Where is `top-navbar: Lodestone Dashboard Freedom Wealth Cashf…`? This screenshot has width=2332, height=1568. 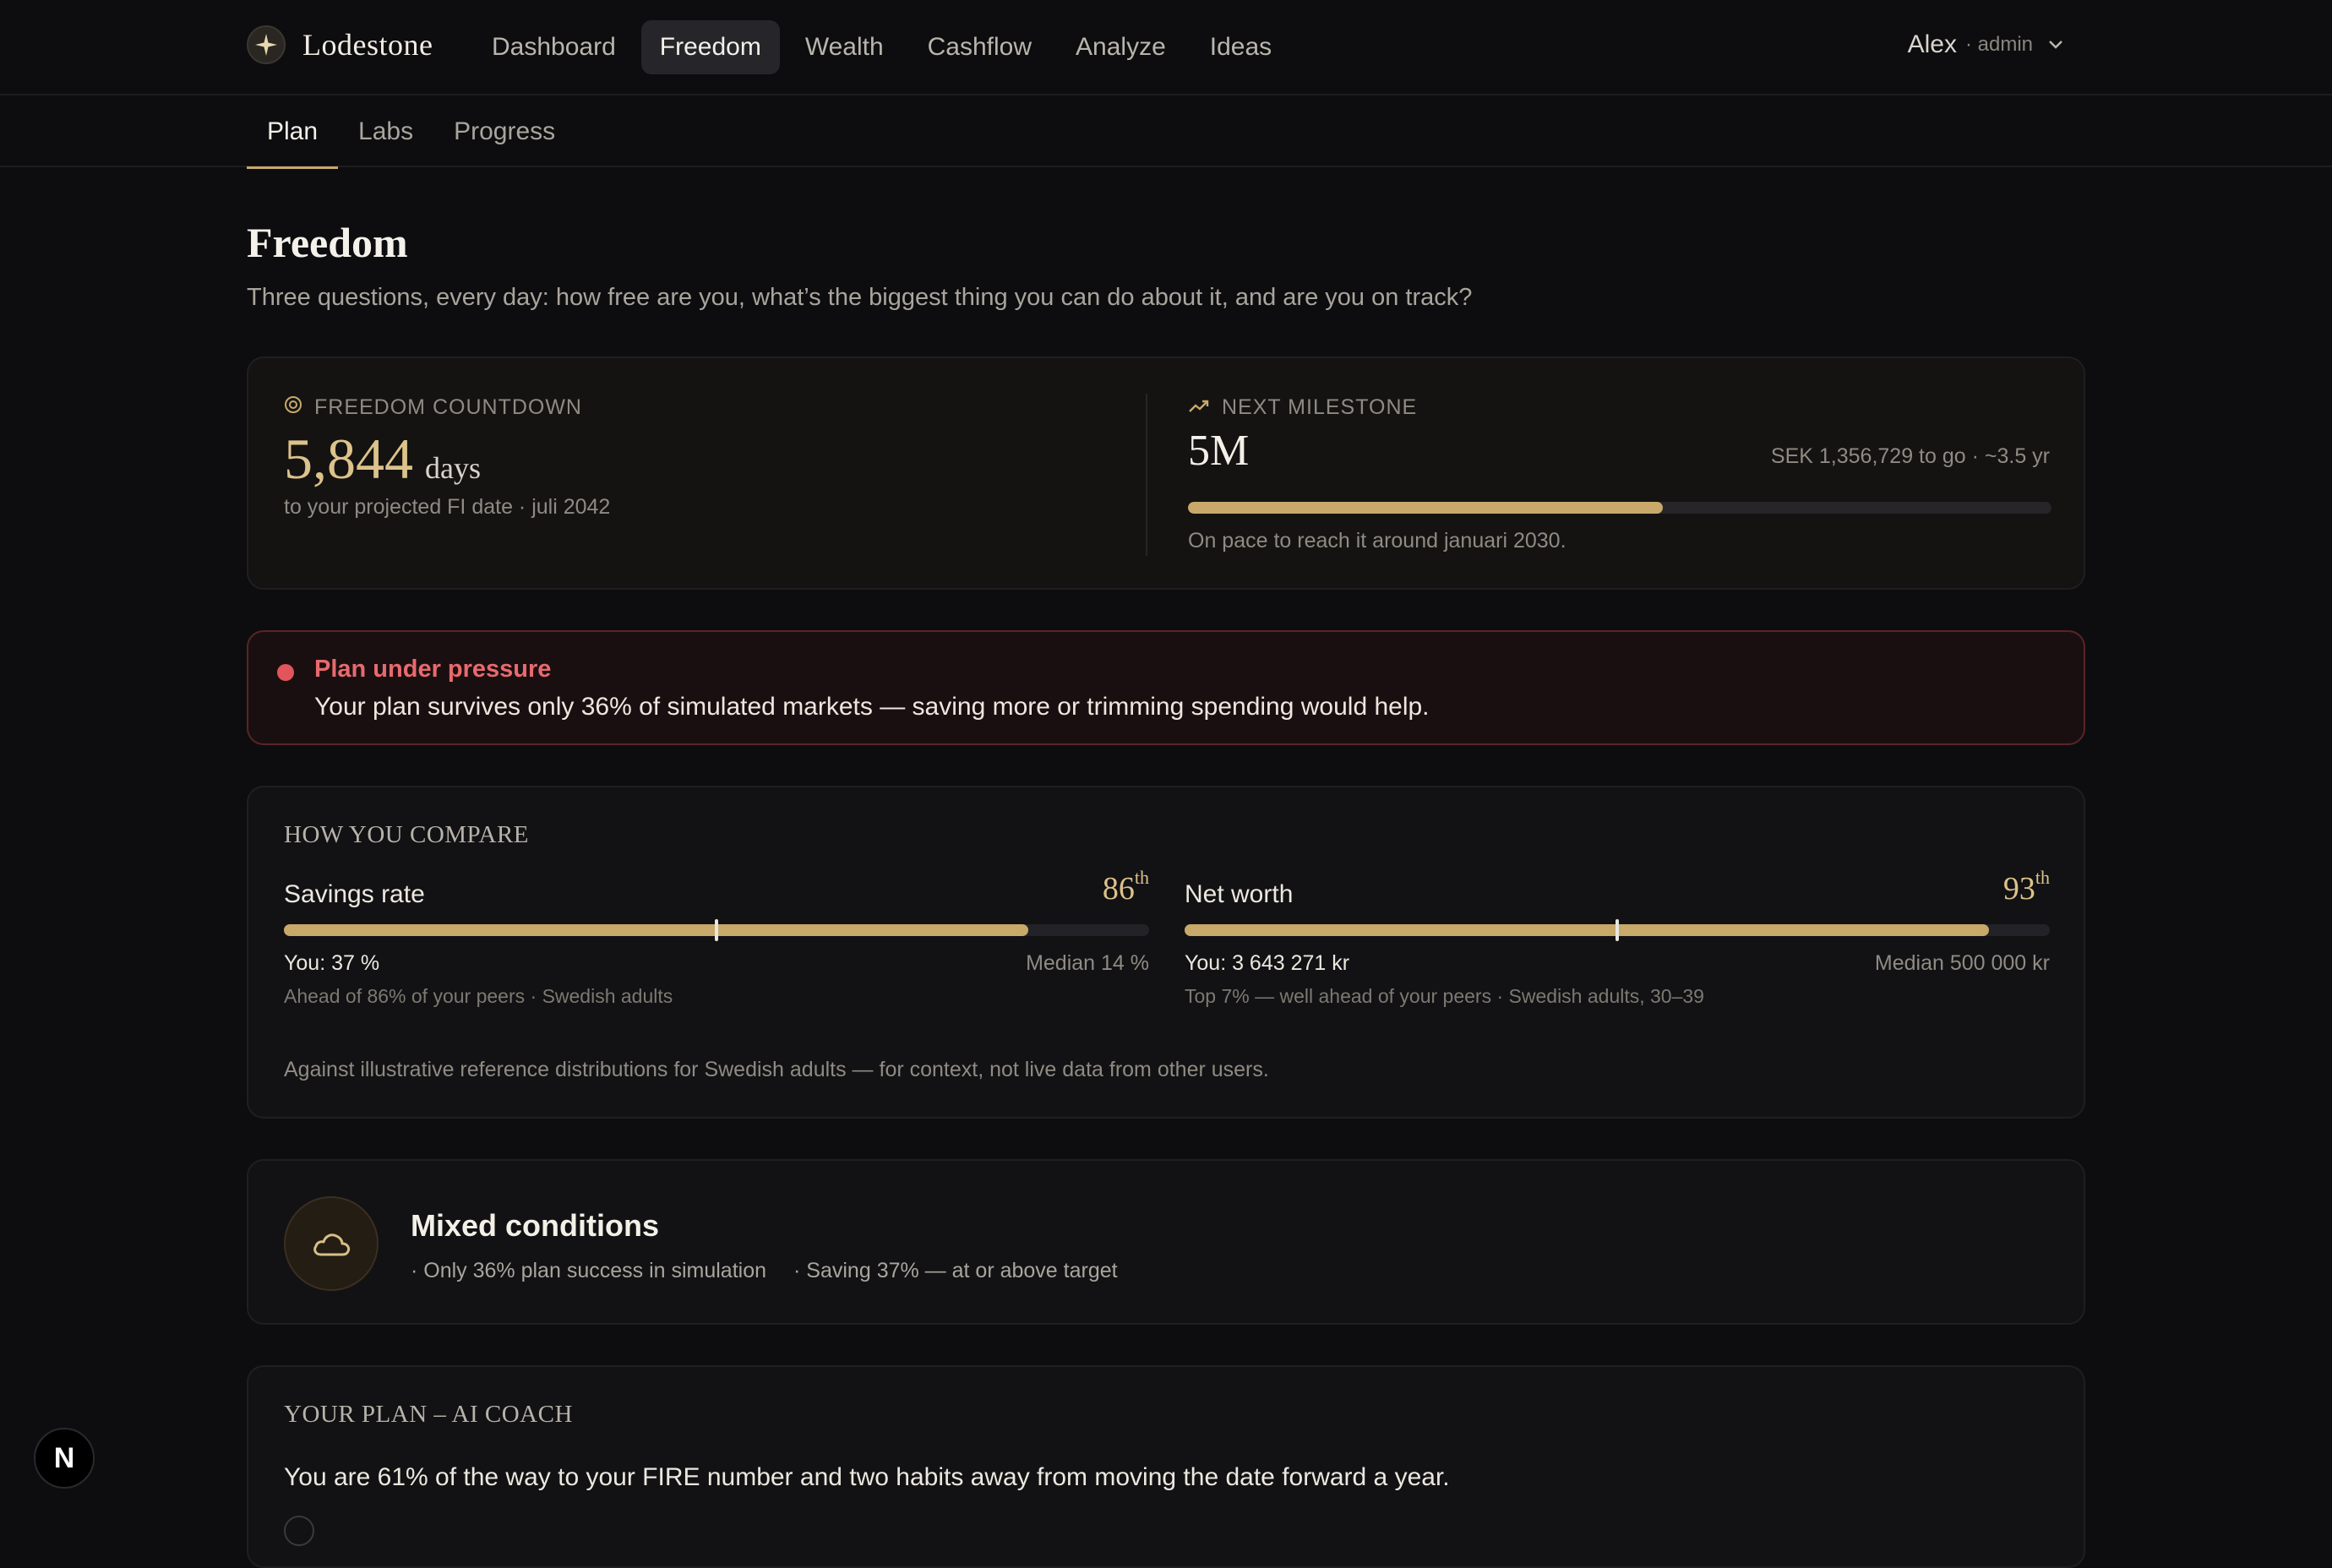
top-navbar: Lodestone Dashboard Freedom Wealth Cashf… is located at coordinates (1166, 47).